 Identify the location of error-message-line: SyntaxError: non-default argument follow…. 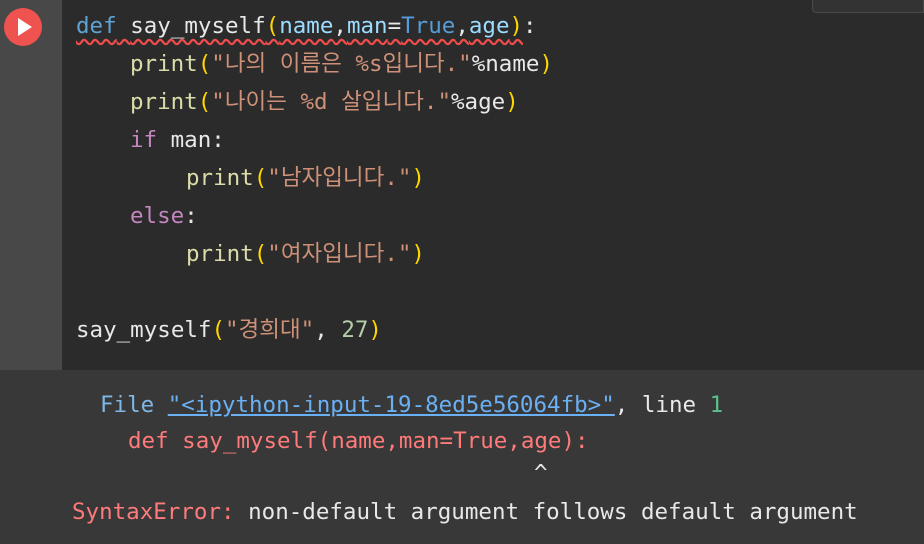
(465, 512).